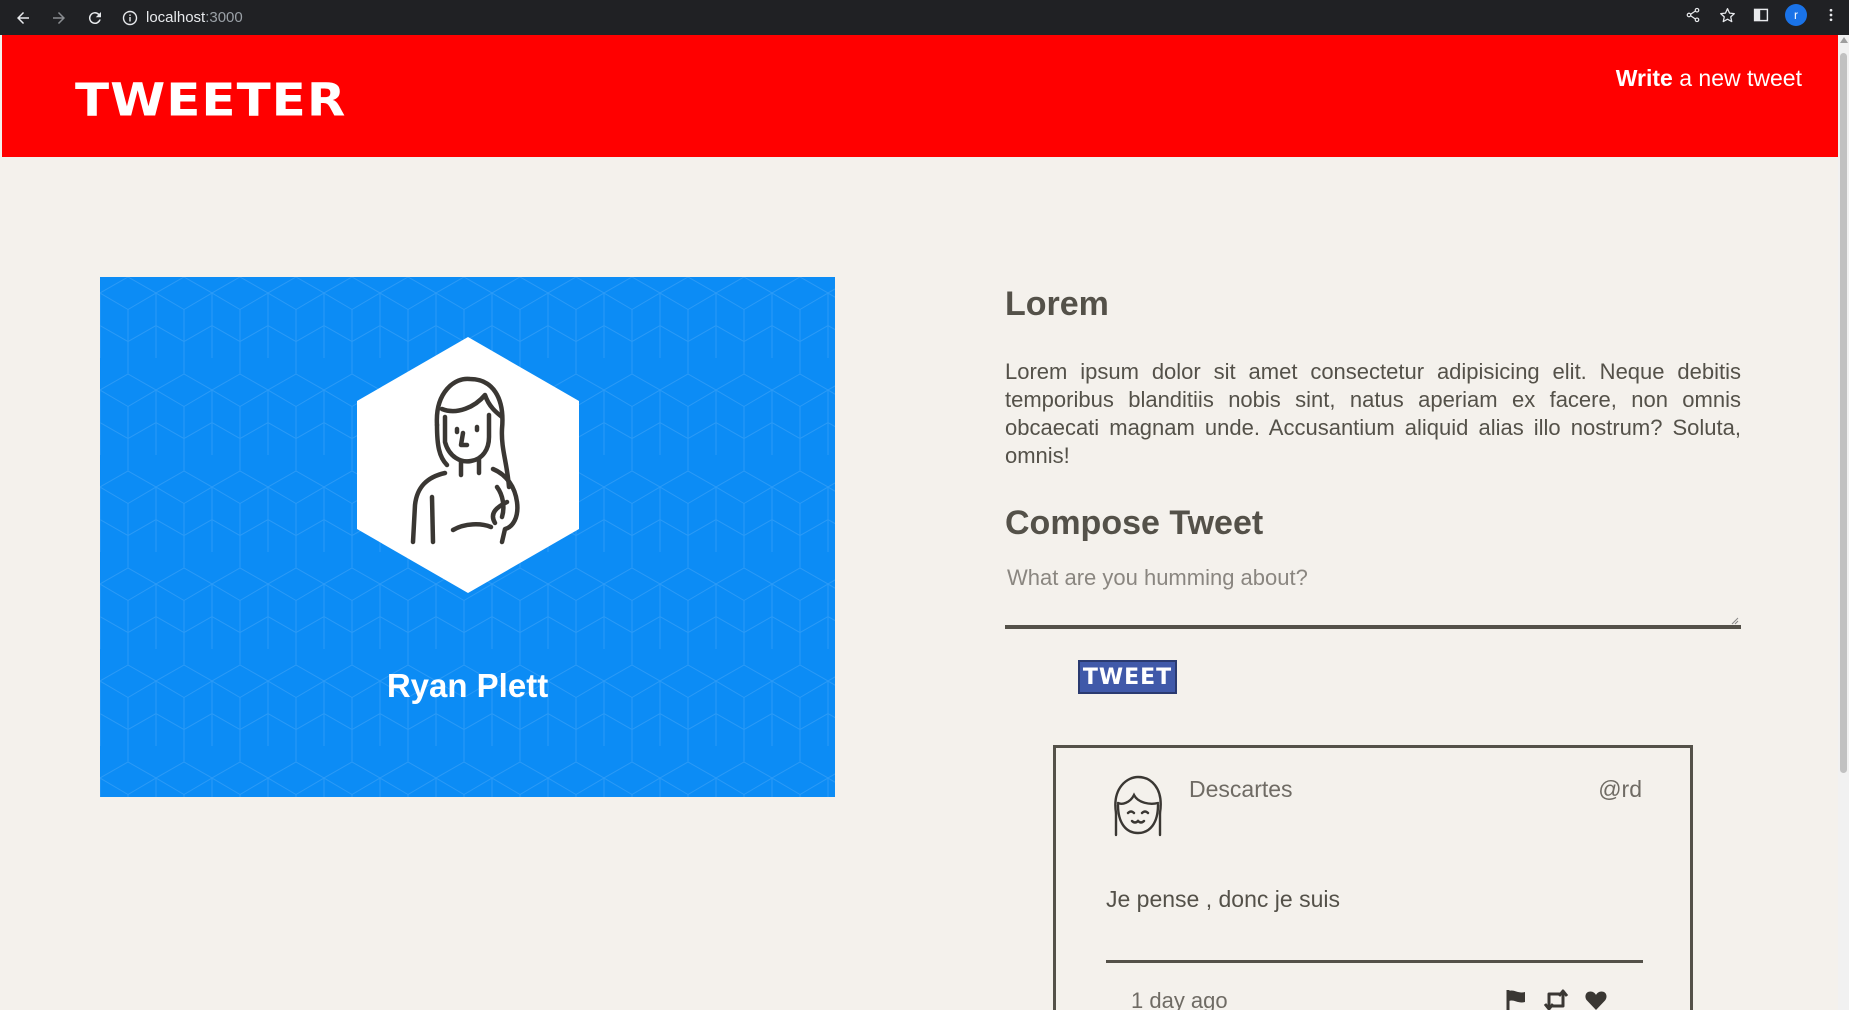  I want to click on browser-toolbar: localhost:3000 r, so click(924, 17).